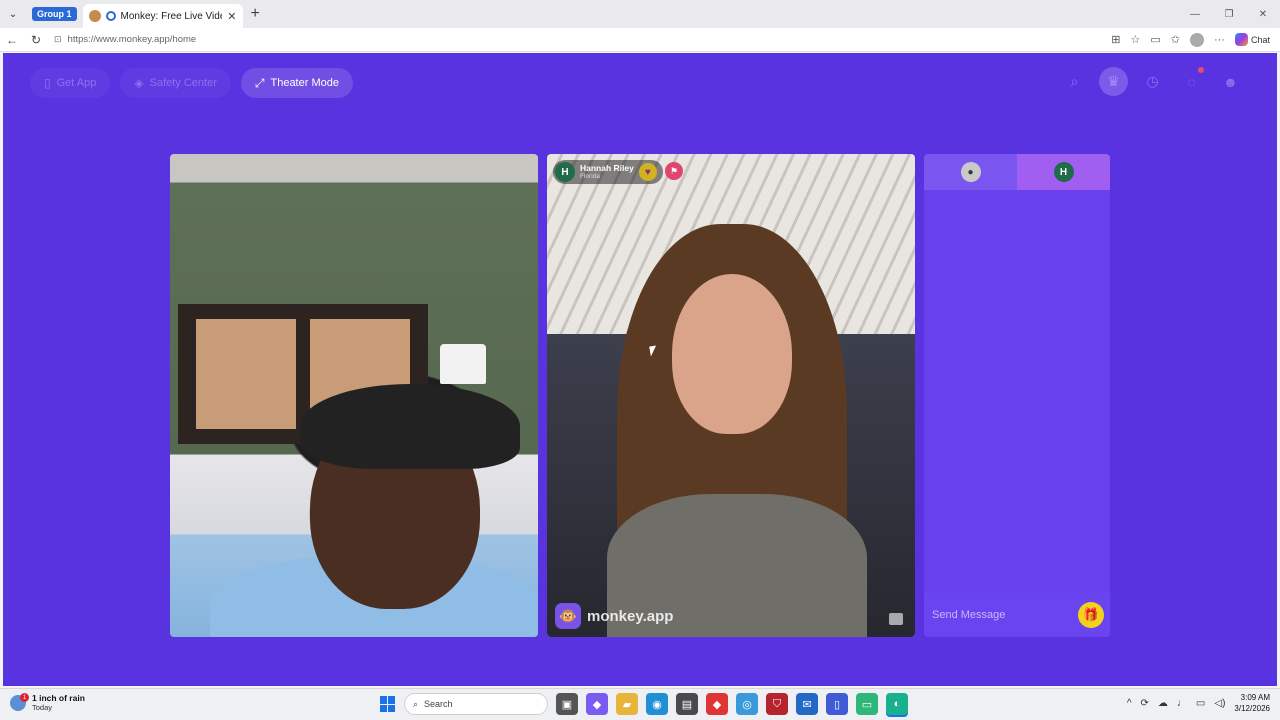 The width and height of the screenshot is (1280, 720). Describe the element at coordinates (1230, 81) in the screenshot. I see `monkey-avatar-icon: ☻` at that location.